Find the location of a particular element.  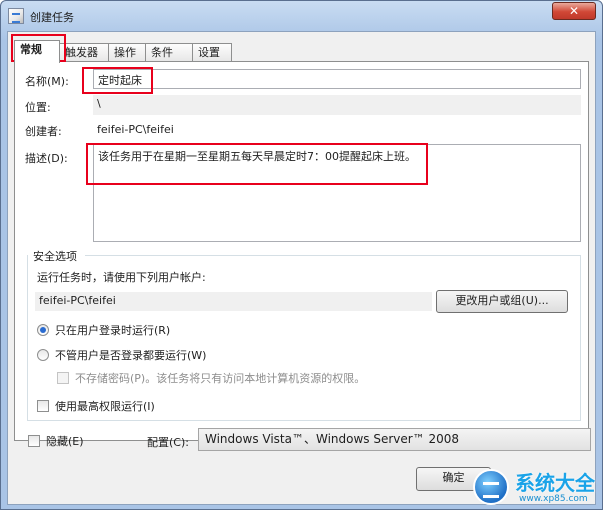

highest-privileges-checkbox is located at coordinates (43, 406).